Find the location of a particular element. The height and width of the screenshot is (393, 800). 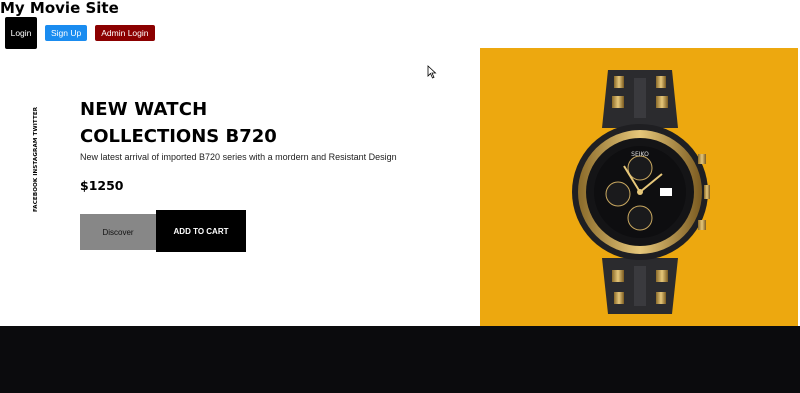

hero-subtitle: COLLECTIONS B720 is located at coordinates (178, 136).